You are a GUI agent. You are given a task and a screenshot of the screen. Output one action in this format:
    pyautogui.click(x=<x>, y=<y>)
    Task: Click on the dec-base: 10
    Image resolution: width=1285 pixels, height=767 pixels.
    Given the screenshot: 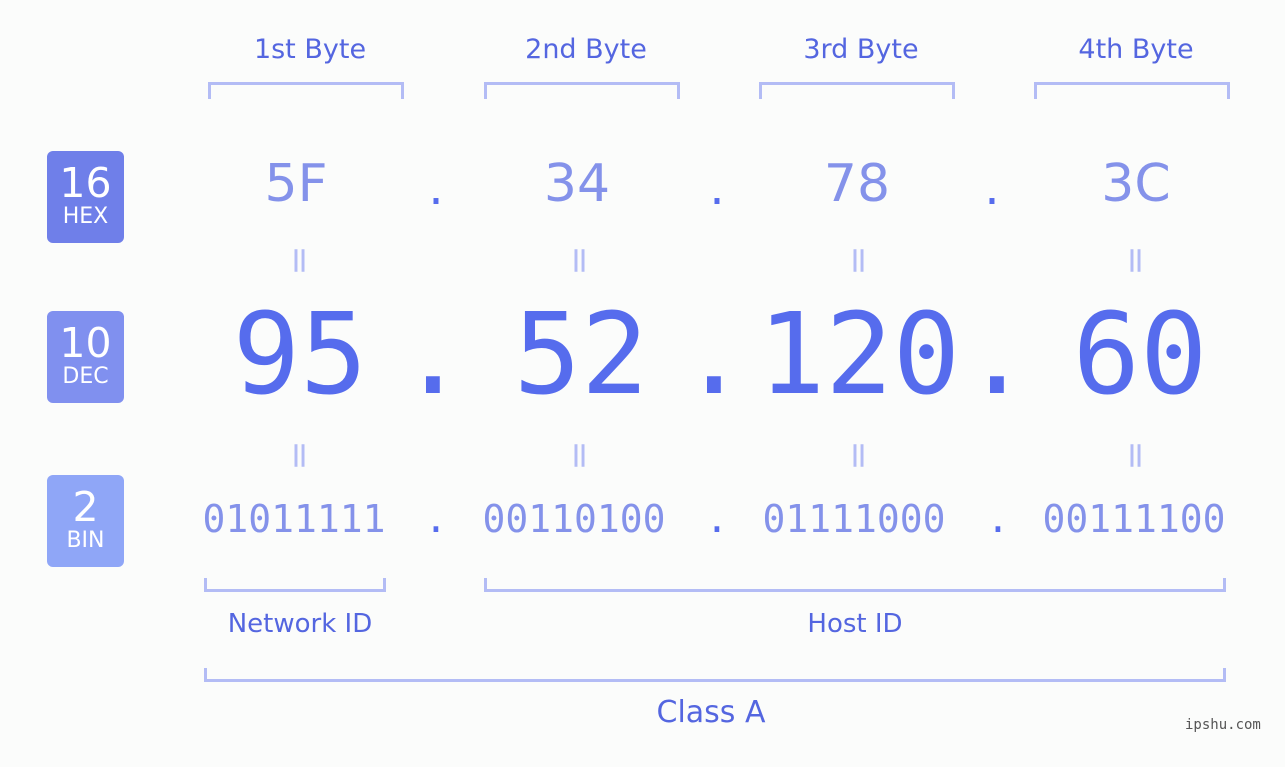 What is the action you would take?
    pyautogui.click(x=85, y=343)
    